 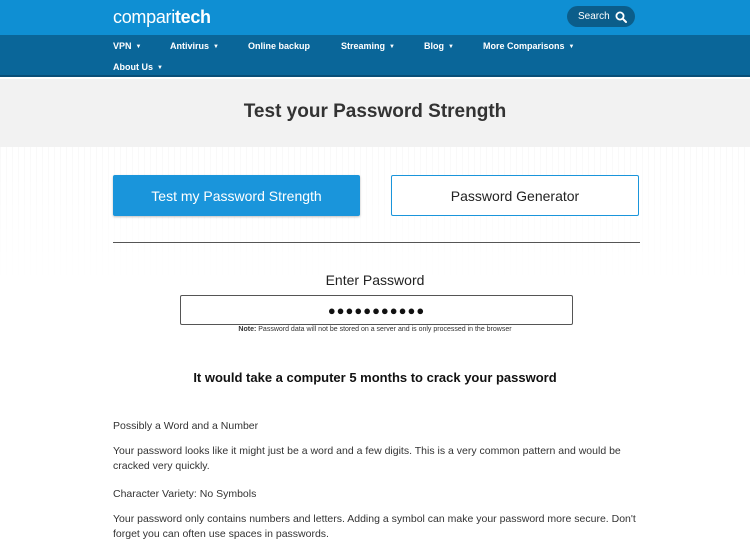 What do you see at coordinates (247, 329) in the screenshot?
I see `note-prefix: Note:` at bounding box center [247, 329].